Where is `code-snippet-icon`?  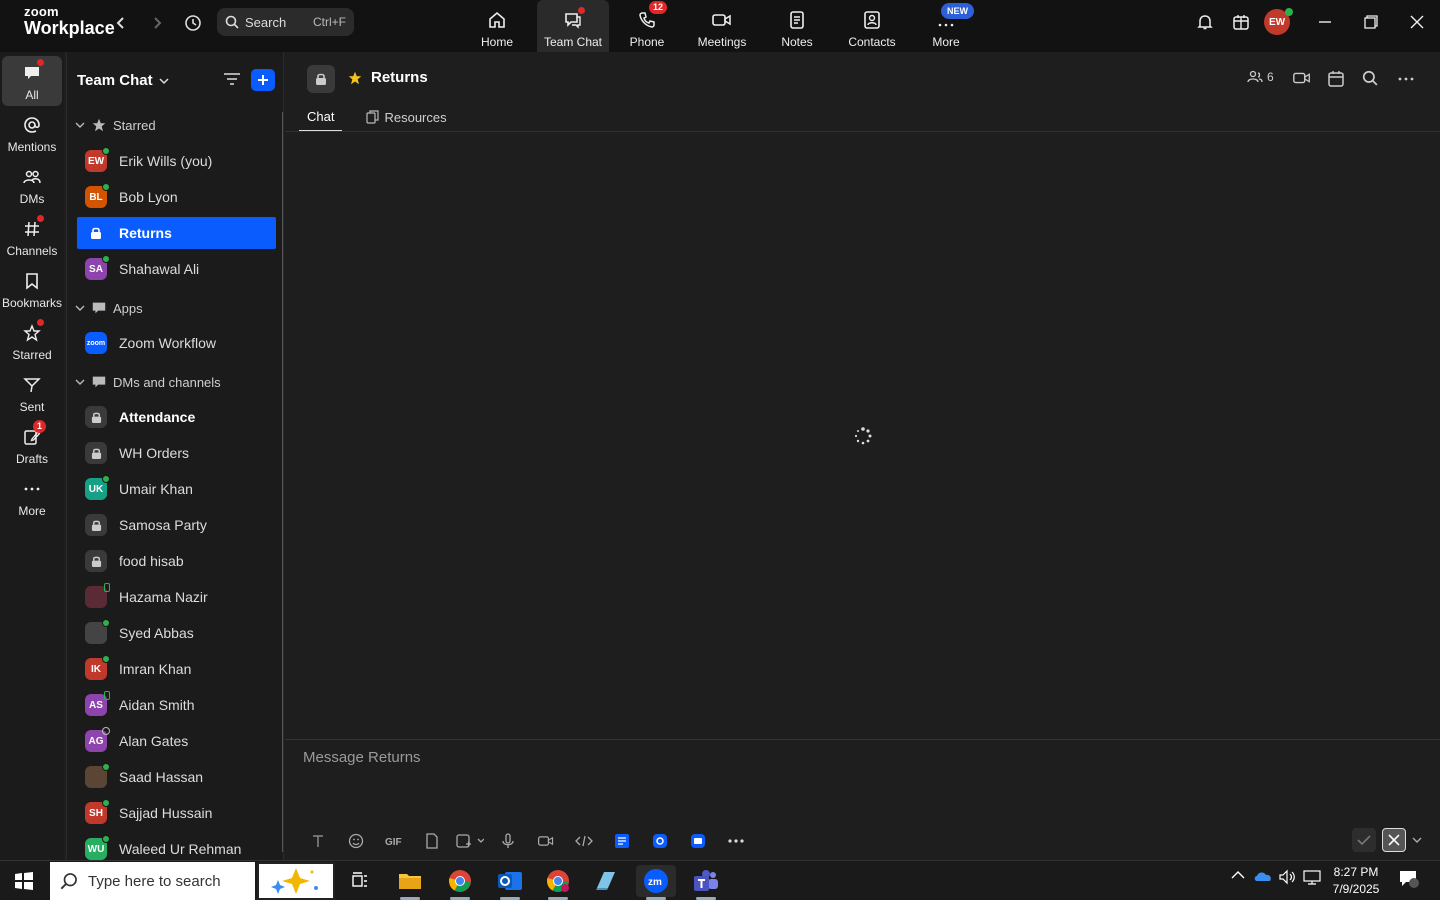 code-snippet-icon is located at coordinates (584, 841).